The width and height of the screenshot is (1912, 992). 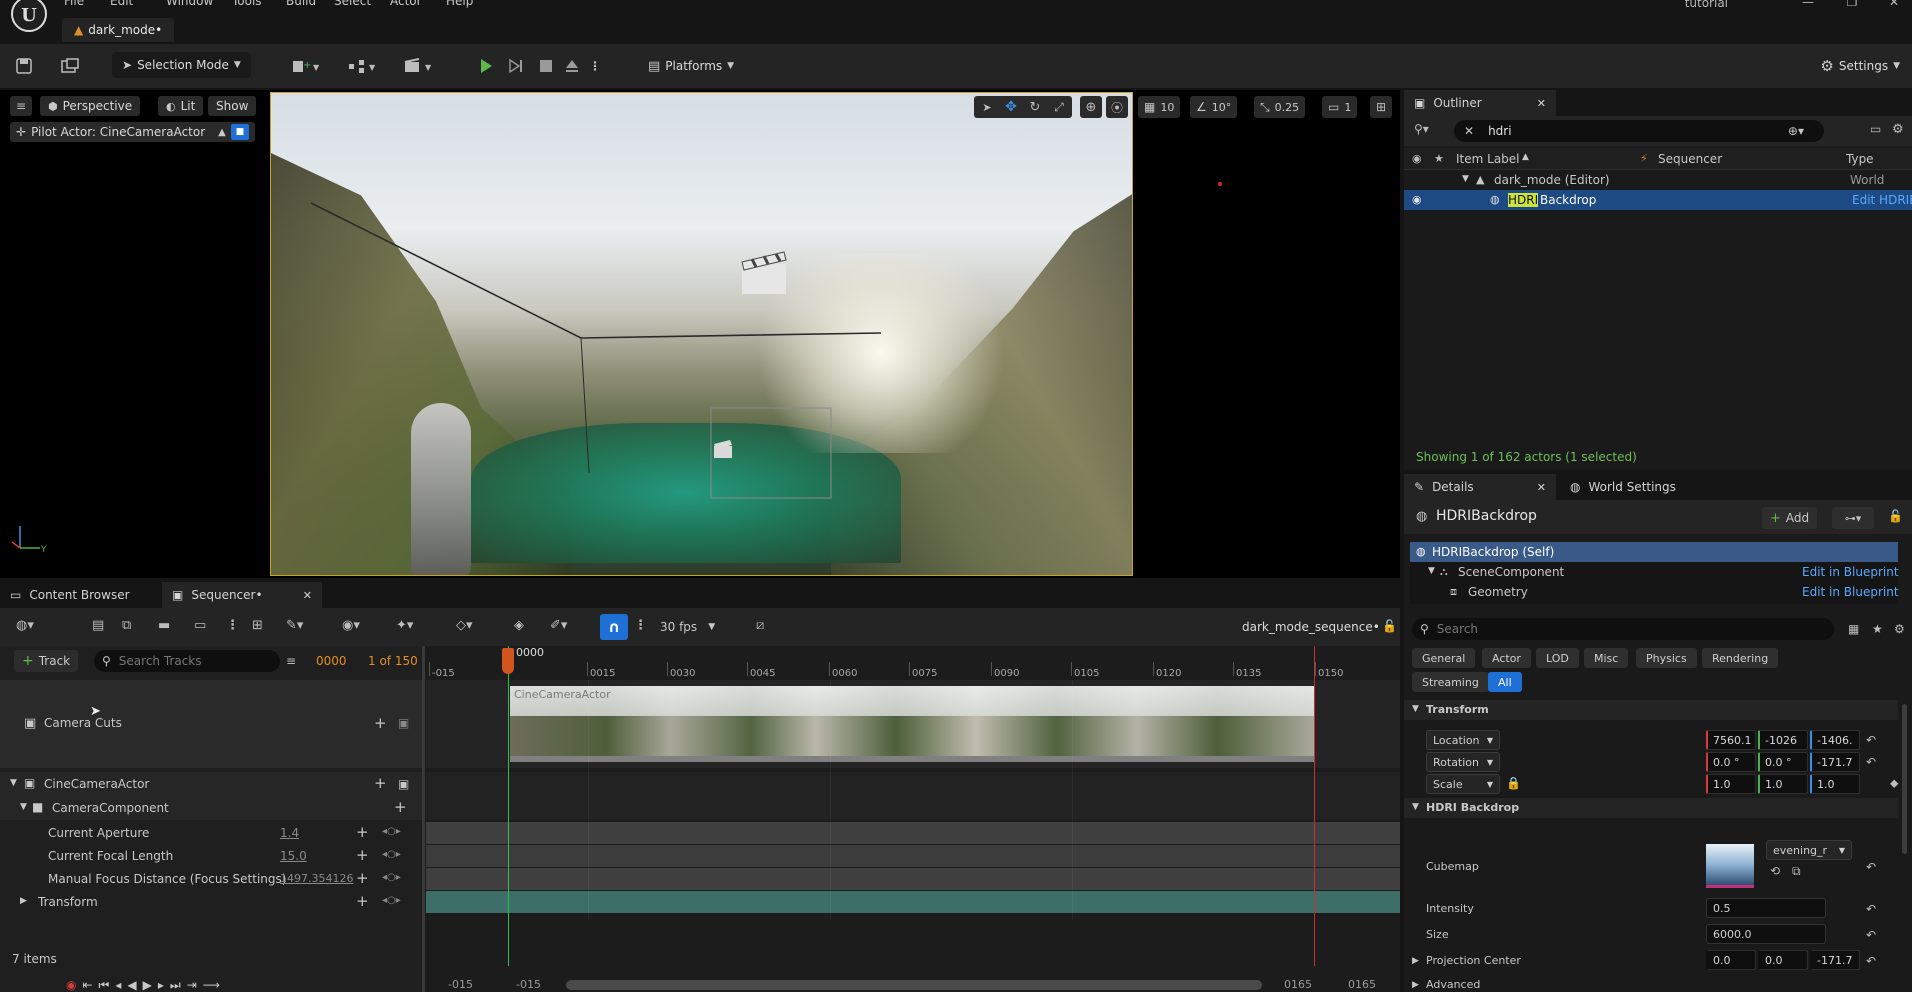 I want to click on tab-outliner: ▣ Outliner ✕, so click(x=1480, y=103).